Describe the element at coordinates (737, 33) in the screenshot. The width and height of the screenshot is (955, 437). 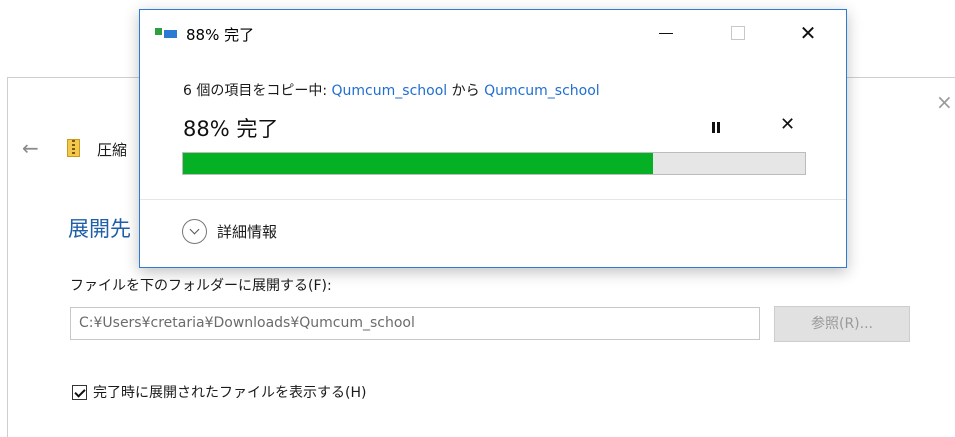
I see `maximize-icon` at that location.